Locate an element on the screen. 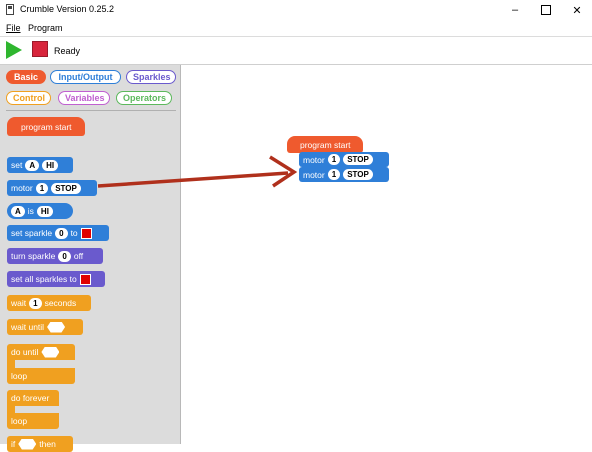 This screenshot has width=592, height=452. block-label: seconds is located at coordinates (60, 303).